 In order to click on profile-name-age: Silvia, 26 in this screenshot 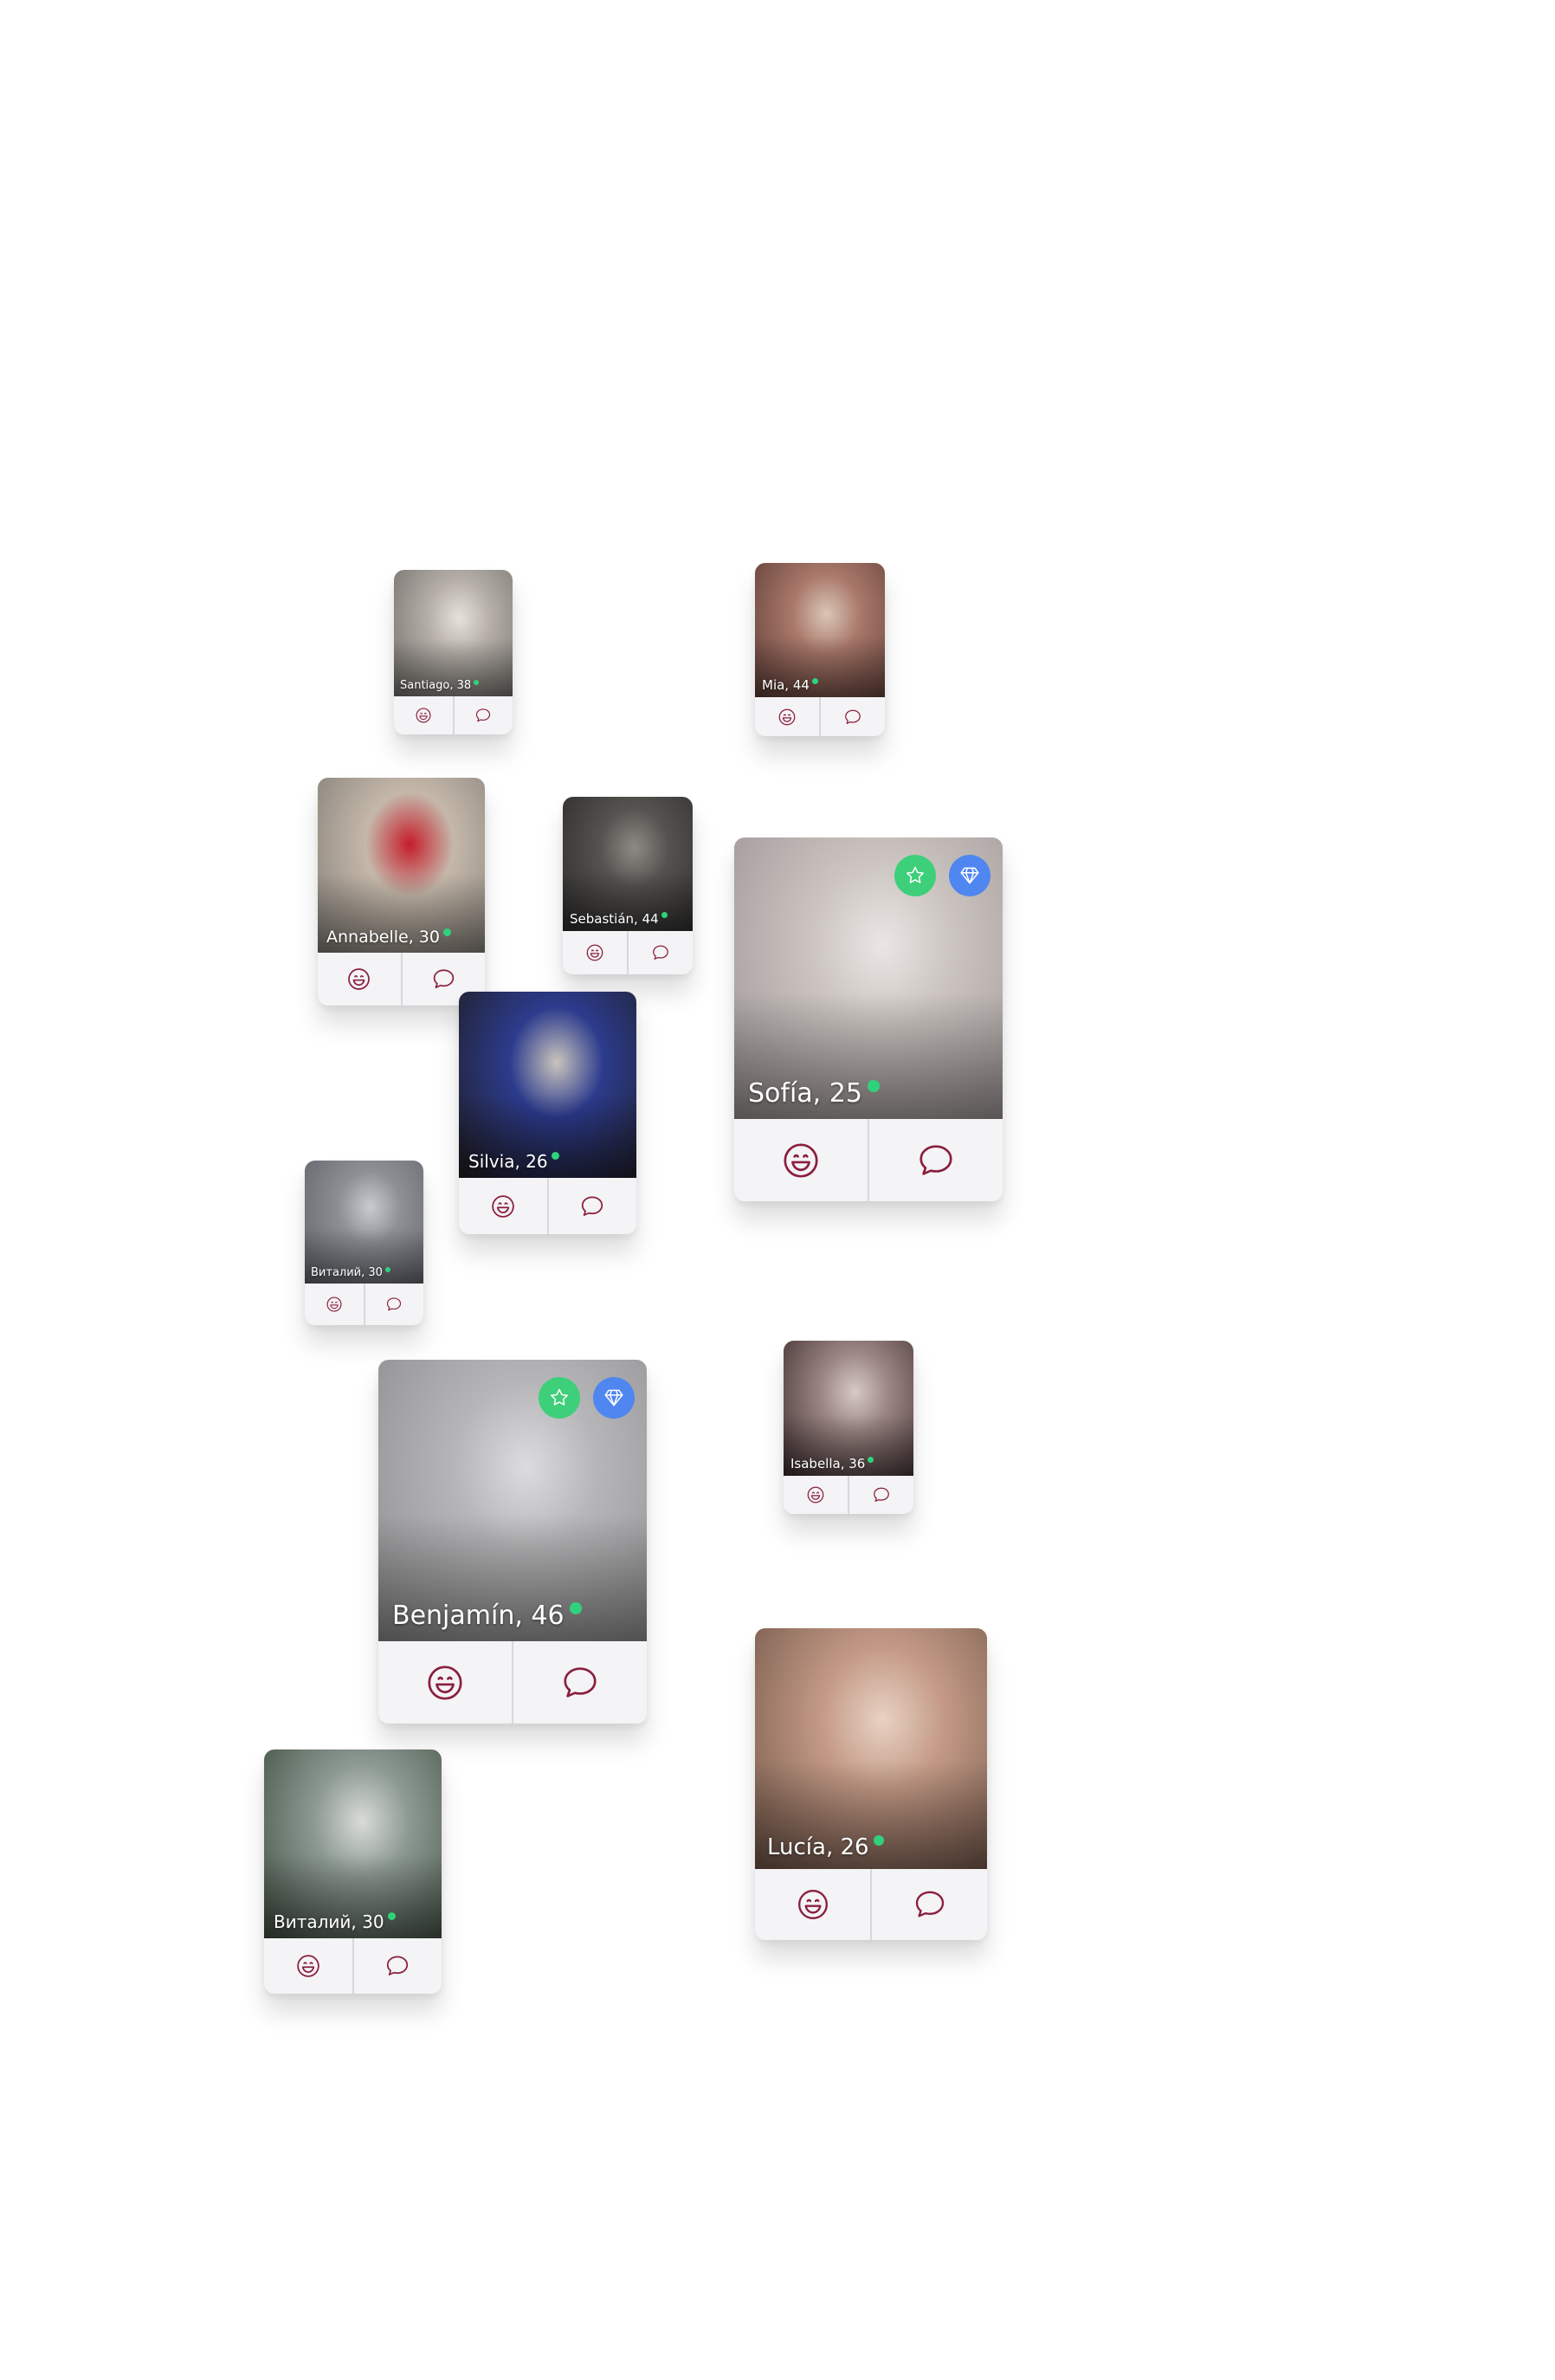, I will do `click(508, 1161)`.